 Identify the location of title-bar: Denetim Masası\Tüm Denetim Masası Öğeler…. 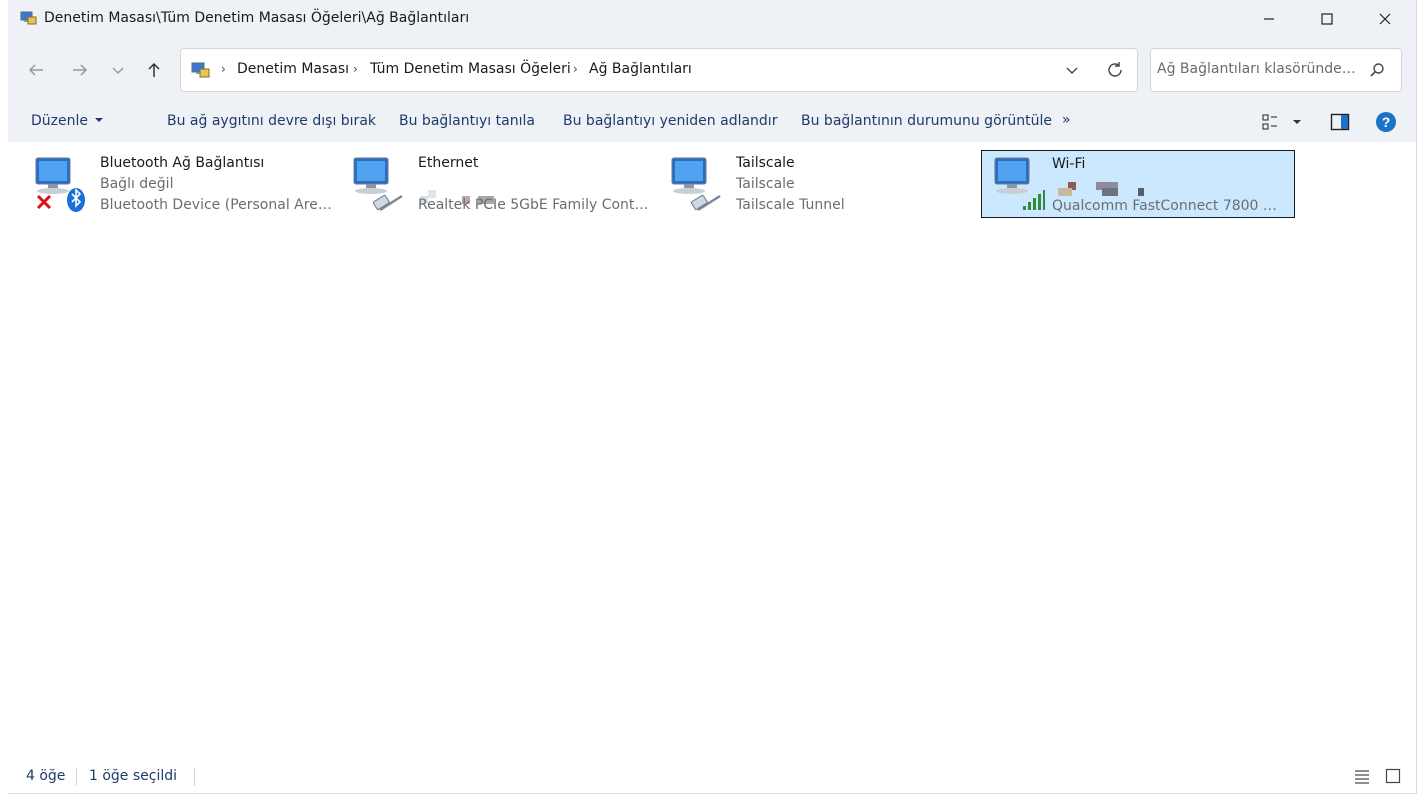
(712, 19).